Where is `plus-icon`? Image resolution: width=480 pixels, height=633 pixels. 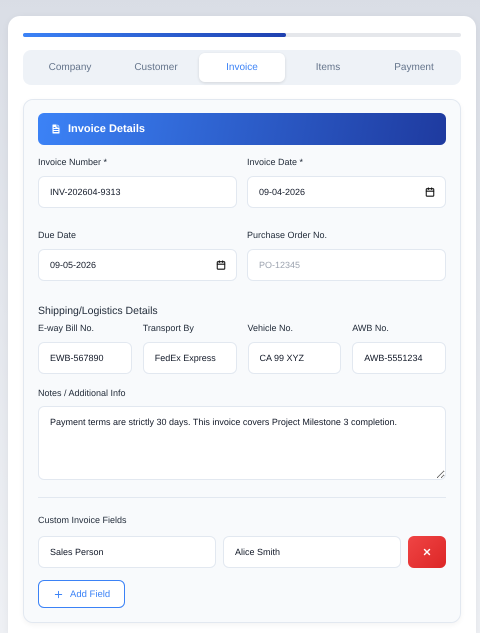
plus-icon is located at coordinates (58, 594).